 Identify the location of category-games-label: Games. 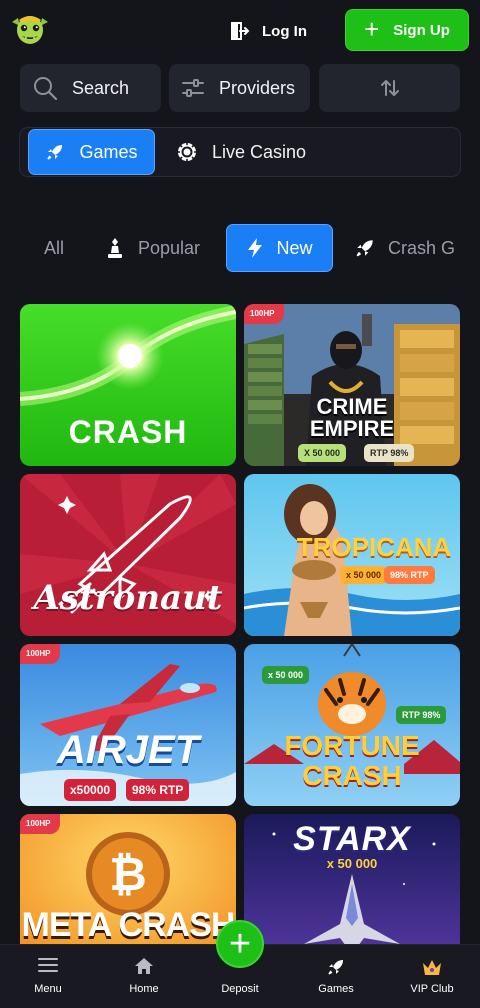
(108, 151).